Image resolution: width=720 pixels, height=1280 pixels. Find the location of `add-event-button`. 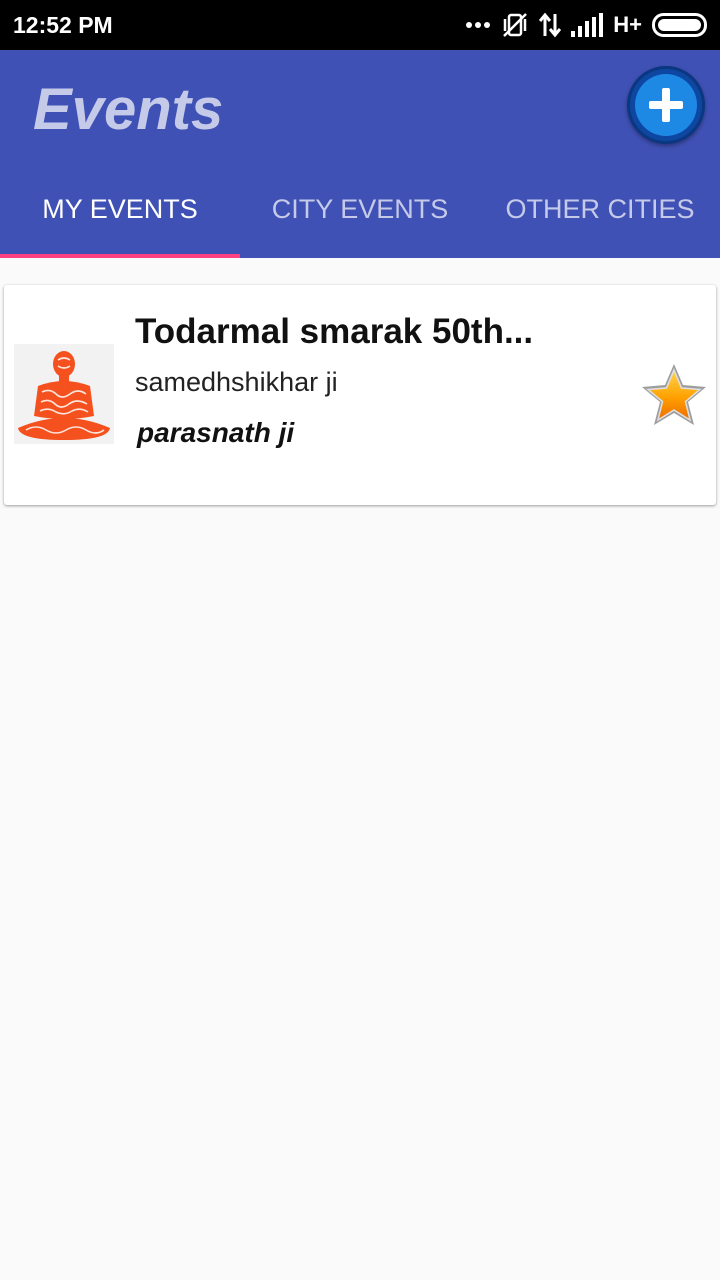

add-event-button is located at coordinates (666, 105).